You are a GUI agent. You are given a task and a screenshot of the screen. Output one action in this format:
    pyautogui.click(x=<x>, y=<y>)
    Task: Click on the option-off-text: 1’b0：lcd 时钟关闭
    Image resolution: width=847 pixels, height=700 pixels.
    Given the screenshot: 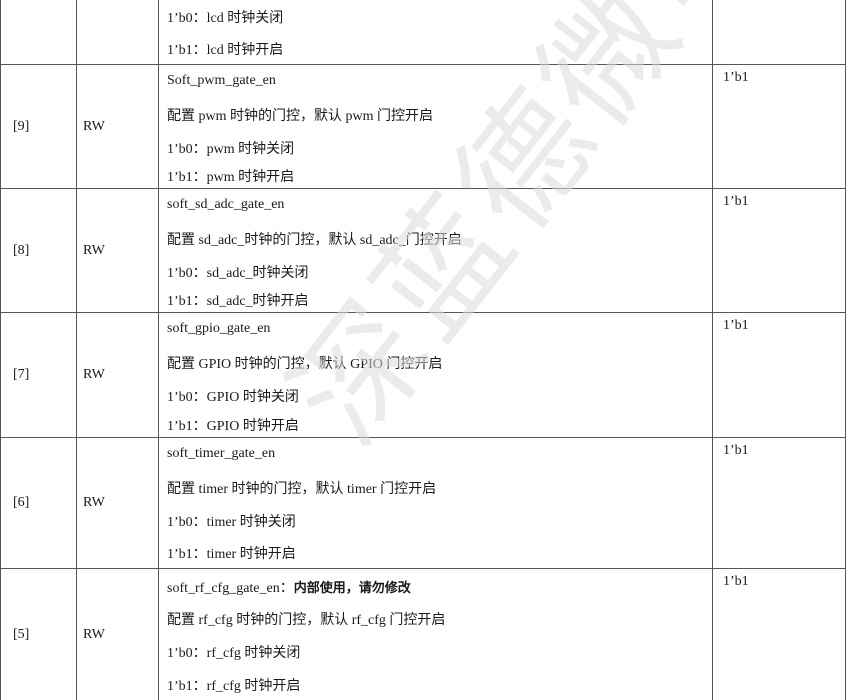 What is the action you would take?
    pyautogui.click(x=225, y=18)
    